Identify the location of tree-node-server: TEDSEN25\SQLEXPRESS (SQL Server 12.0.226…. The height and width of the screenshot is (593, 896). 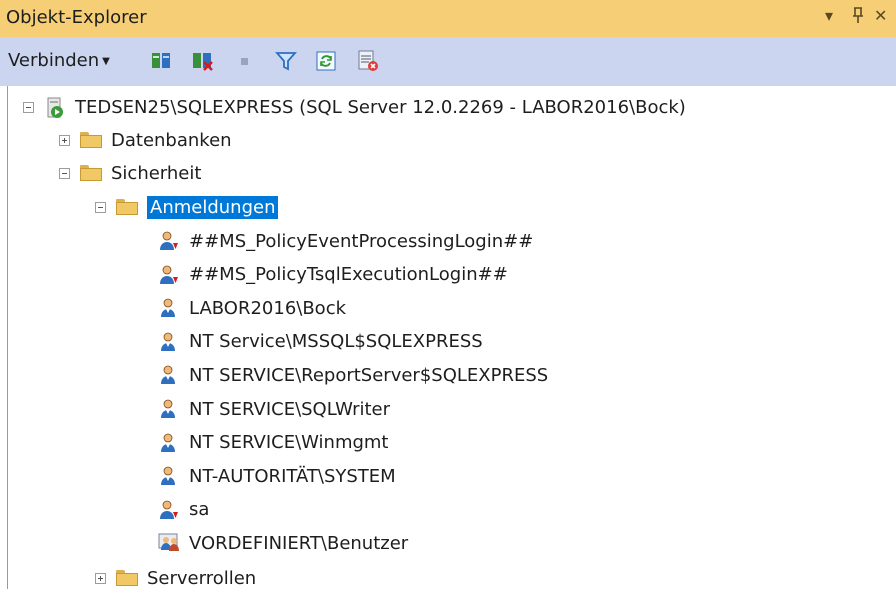
(354, 107).